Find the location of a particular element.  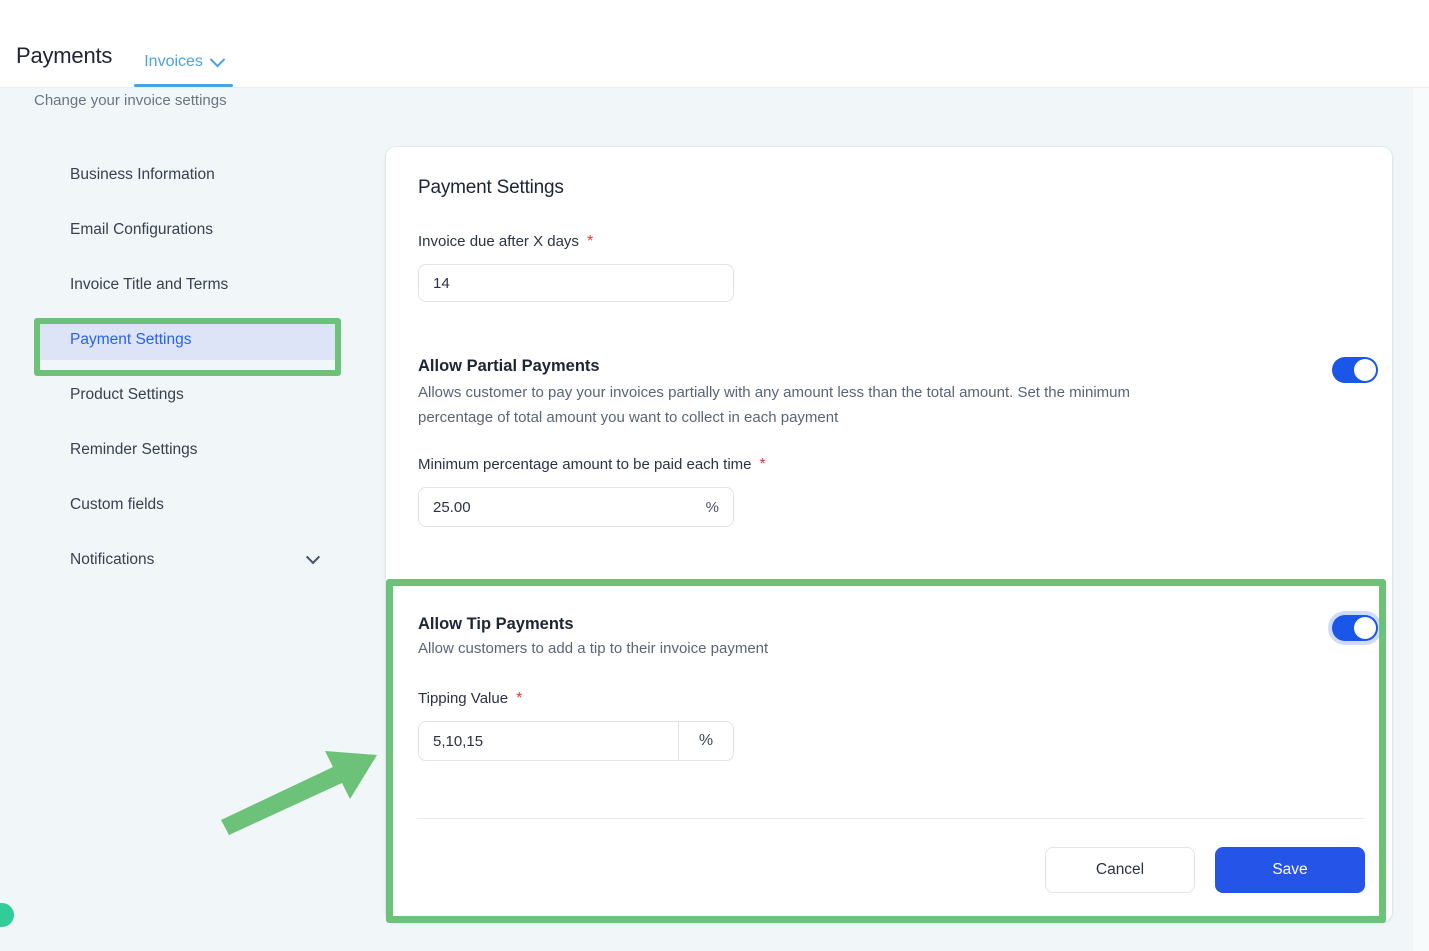

percent-suffix: % is located at coordinates (712, 507).